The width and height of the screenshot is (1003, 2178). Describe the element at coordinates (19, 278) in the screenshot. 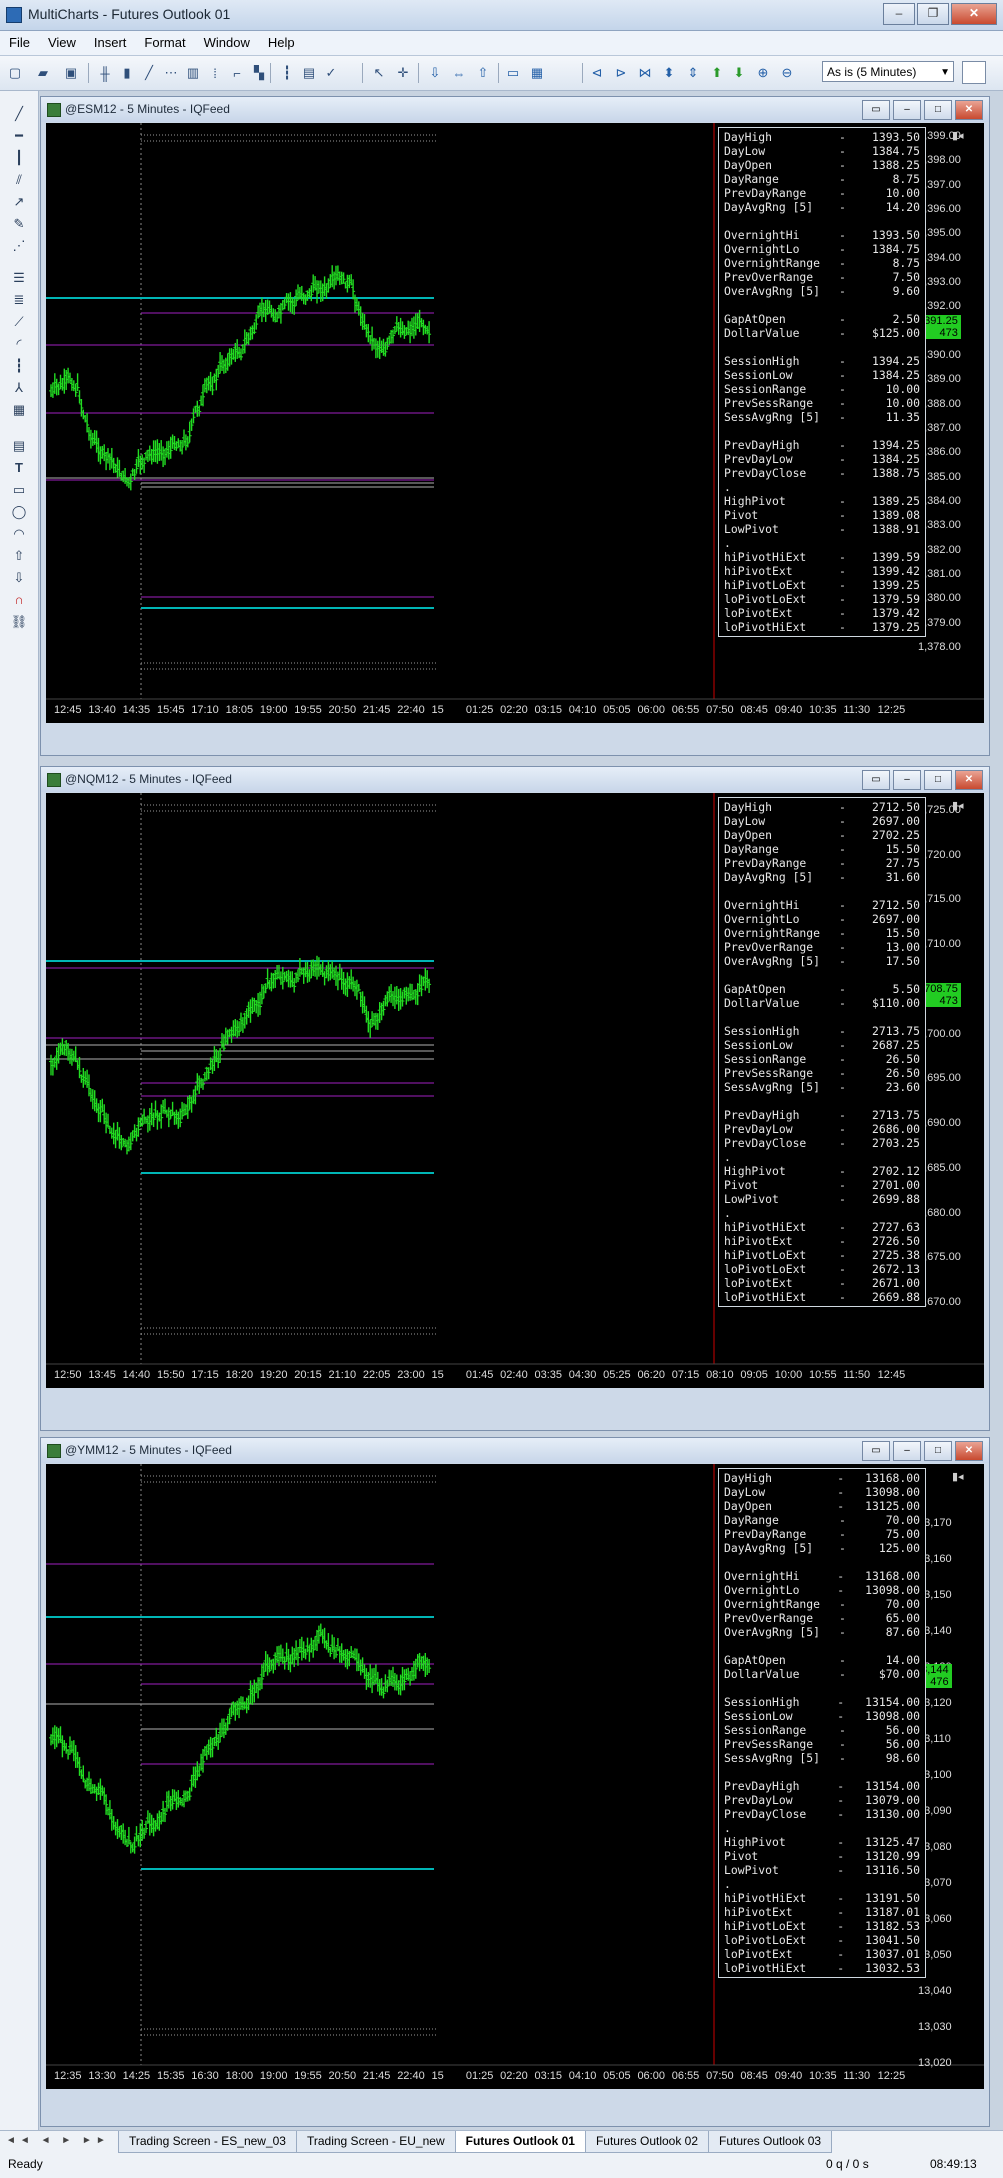

I see `fib-retracement-icon: ☰` at that location.